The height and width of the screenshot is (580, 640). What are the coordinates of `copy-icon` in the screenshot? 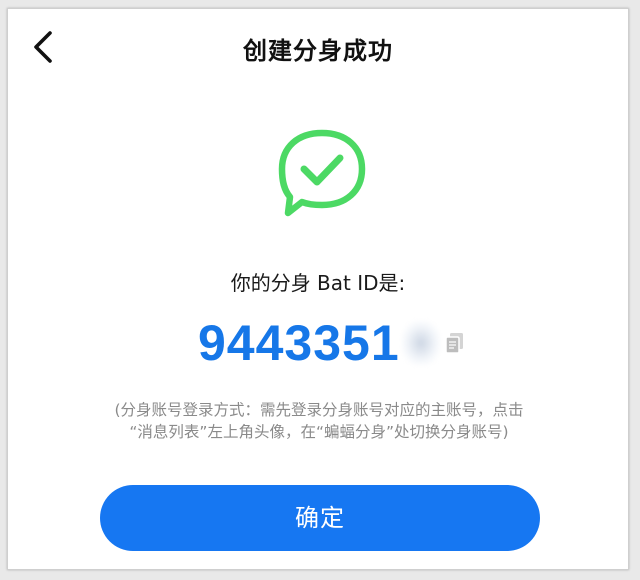 It's located at (455, 343).